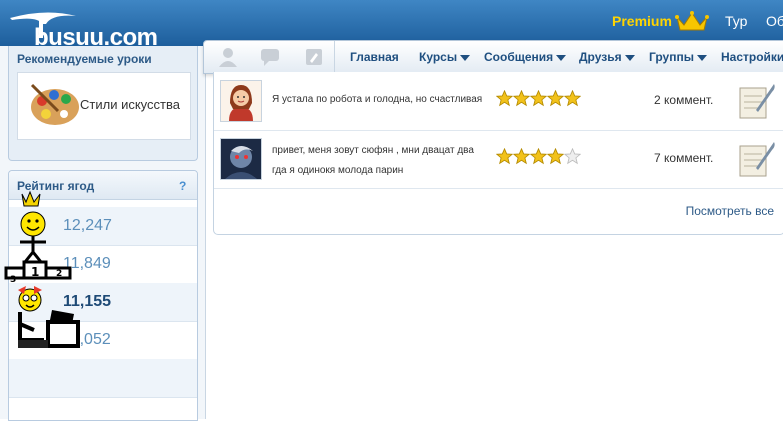 This screenshot has height=421, width=783. What do you see at coordinates (182, 186) in the screenshot?
I see `help-link: ?` at bounding box center [182, 186].